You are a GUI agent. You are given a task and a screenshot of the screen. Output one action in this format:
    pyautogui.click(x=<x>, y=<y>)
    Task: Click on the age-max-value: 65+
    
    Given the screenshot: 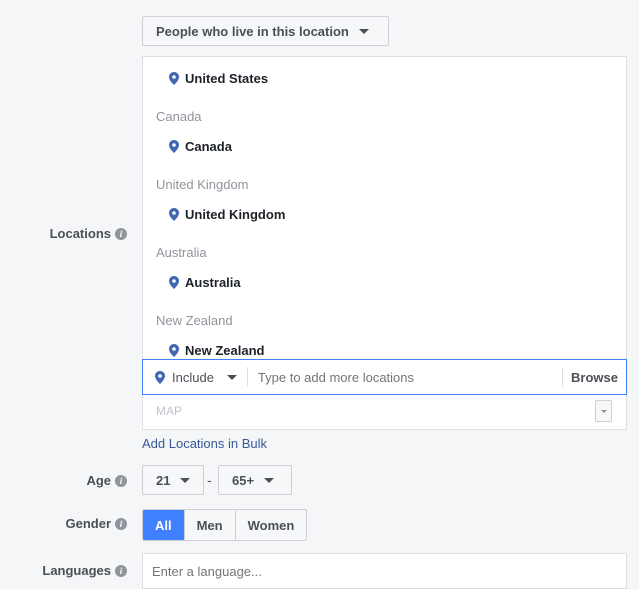 What is the action you would take?
    pyautogui.click(x=243, y=480)
    